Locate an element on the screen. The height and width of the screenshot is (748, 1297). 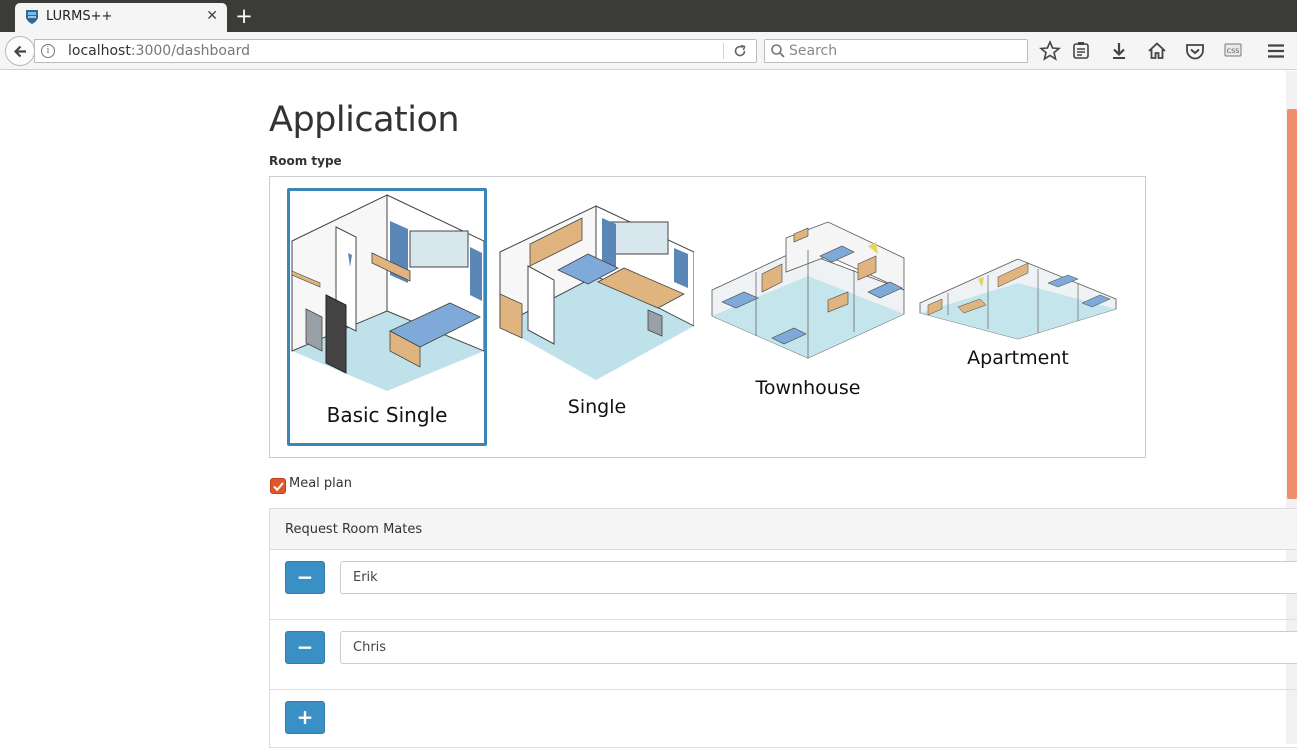
url-host: localhost is located at coordinates (99, 51).